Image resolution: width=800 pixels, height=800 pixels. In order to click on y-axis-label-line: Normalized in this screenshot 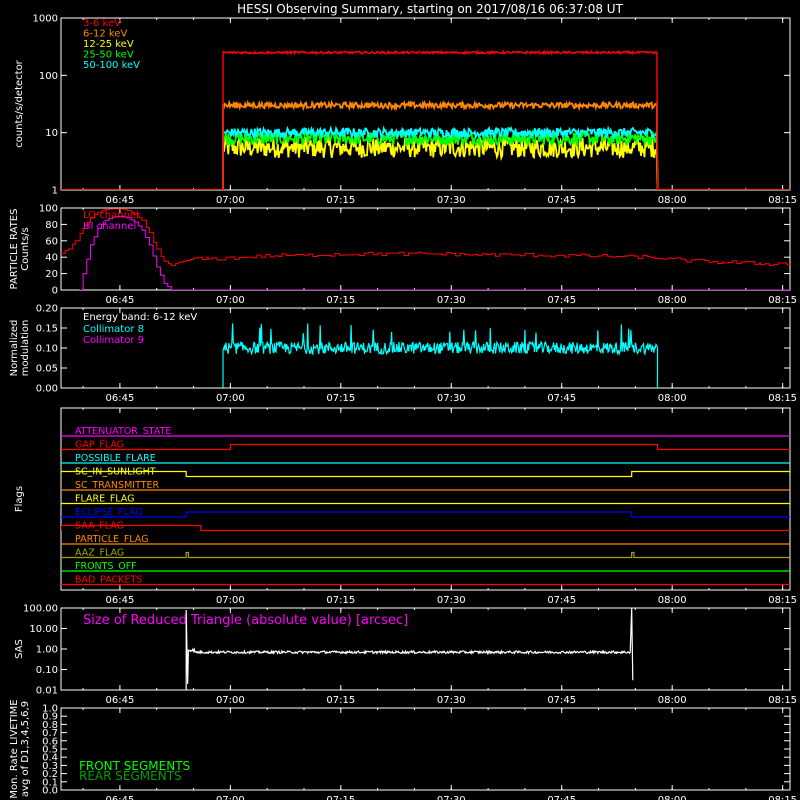, I will do `click(14, 348)`.